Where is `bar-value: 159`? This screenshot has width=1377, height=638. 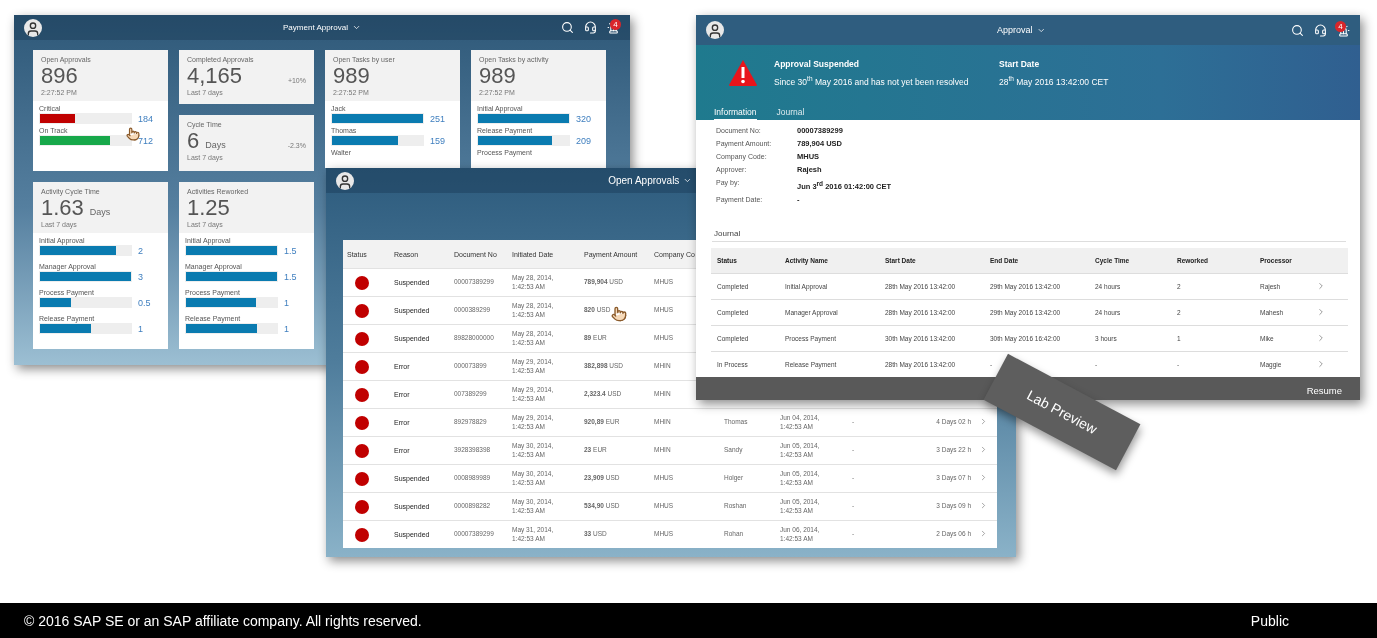
bar-value: 159 is located at coordinates (438, 140).